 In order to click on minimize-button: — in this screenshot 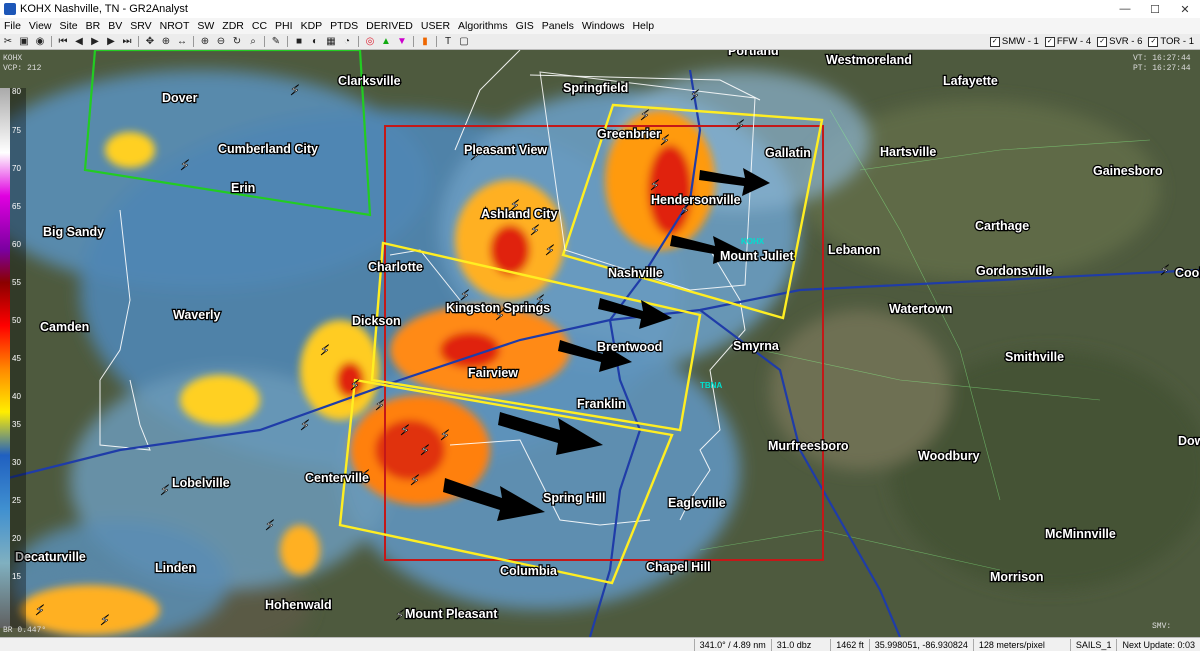, I will do `click(1125, 9)`.